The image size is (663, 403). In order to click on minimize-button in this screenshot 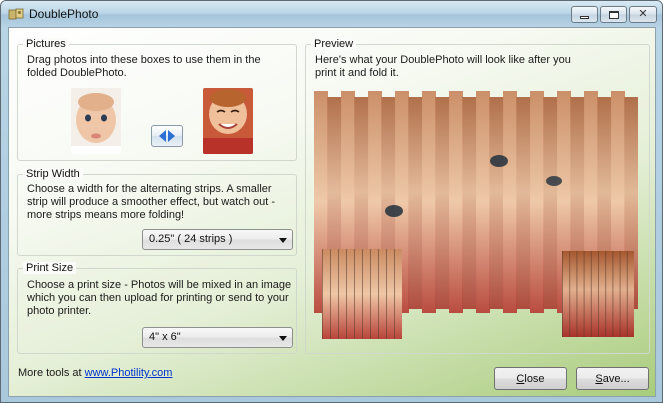, I will do `click(584, 14)`.